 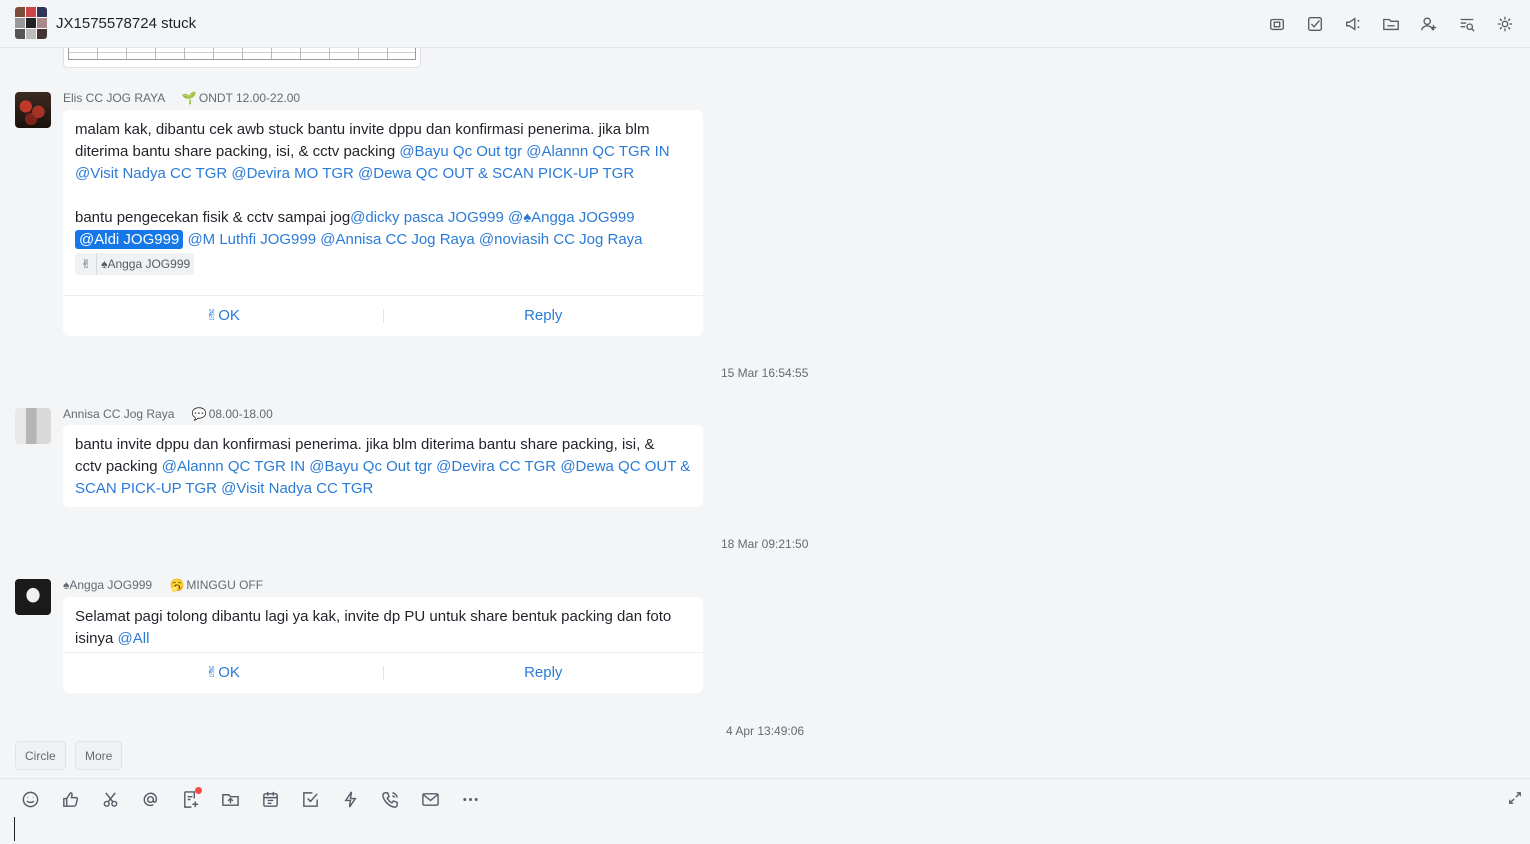 I want to click on mention-icon, so click(x=150, y=799).